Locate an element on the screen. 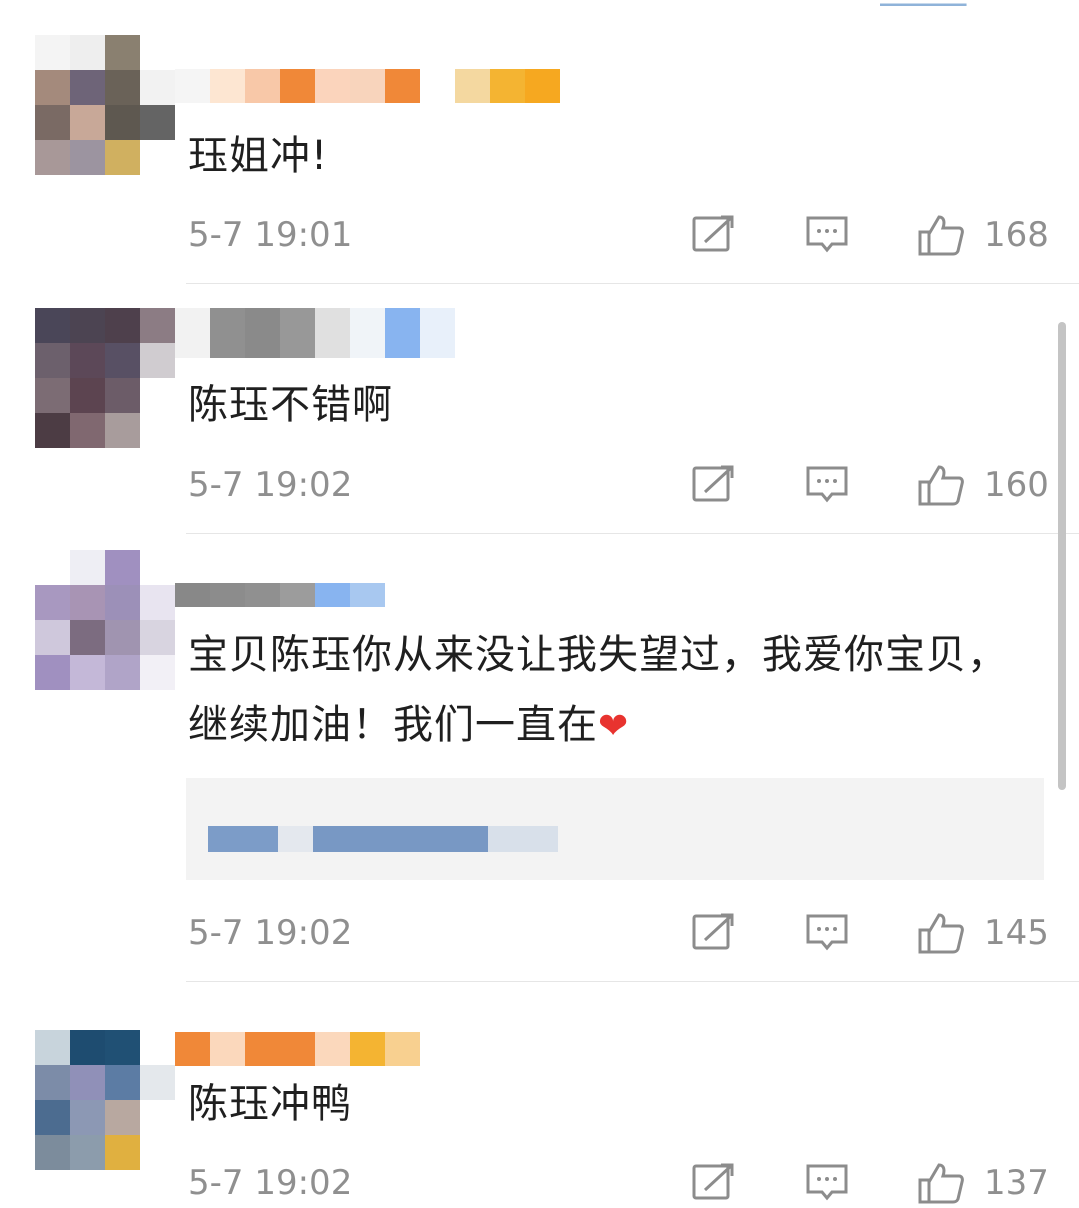  reply-preview-box is located at coordinates (615, 829).